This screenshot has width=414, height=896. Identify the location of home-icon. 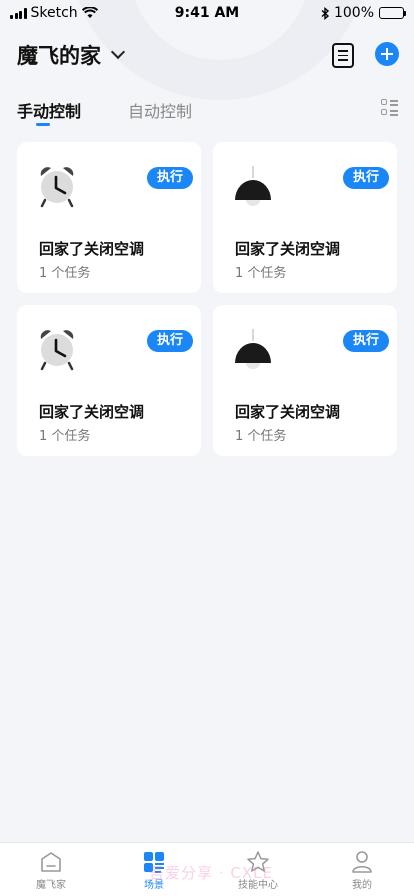
(51, 862).